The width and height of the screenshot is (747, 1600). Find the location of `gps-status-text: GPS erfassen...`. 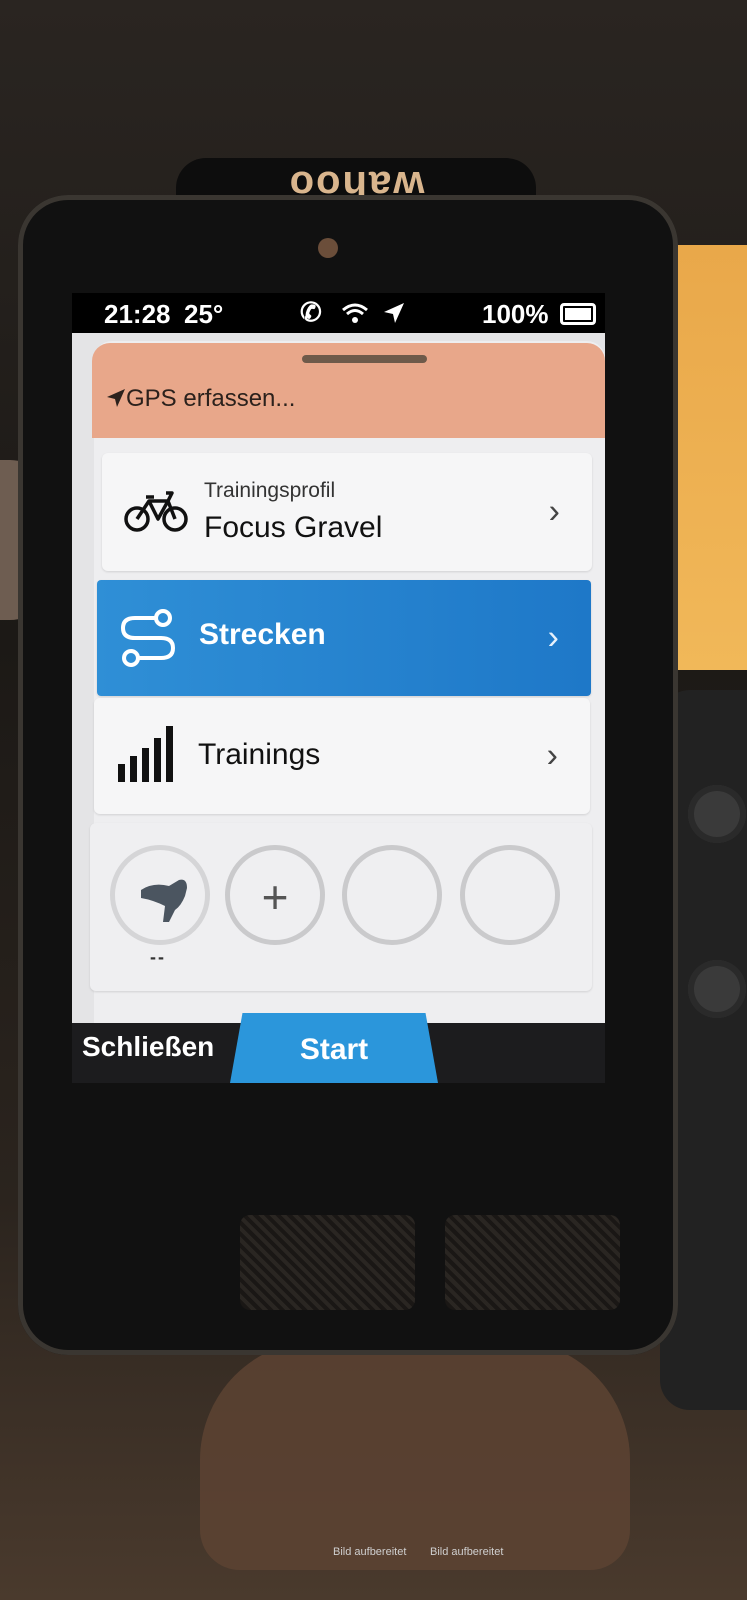

gps-status-text: GPS erfassen... is located at coordinates (211, 398).